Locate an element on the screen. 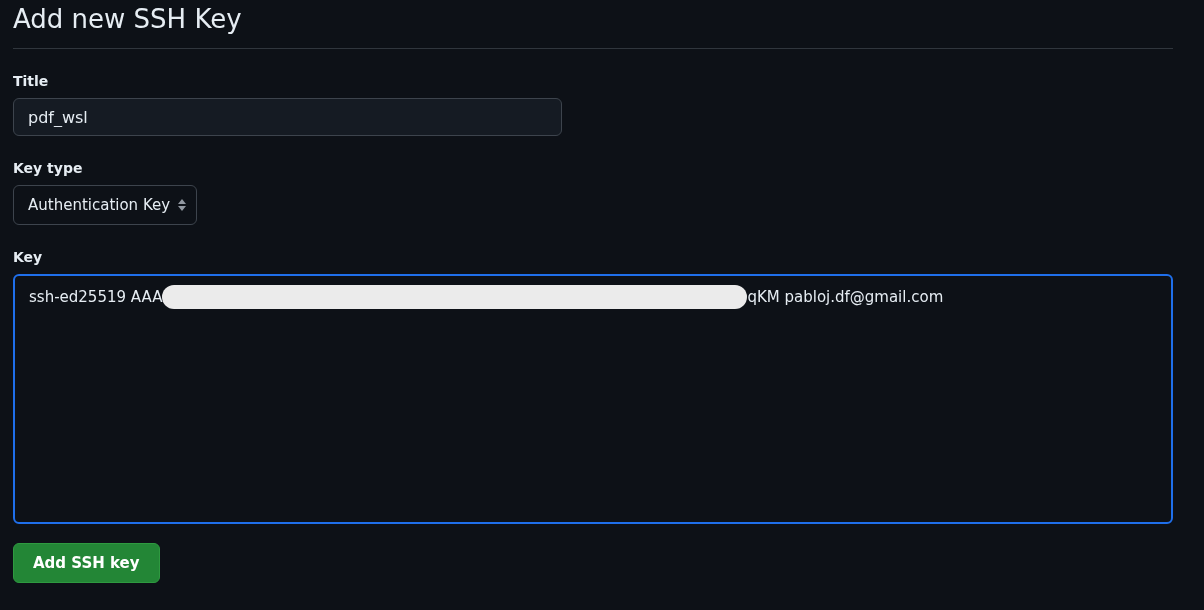 The width and height of the screenshot is (1204, 610). key-text: ssh-ed25519 AAA is located at coordinates (96, 297).